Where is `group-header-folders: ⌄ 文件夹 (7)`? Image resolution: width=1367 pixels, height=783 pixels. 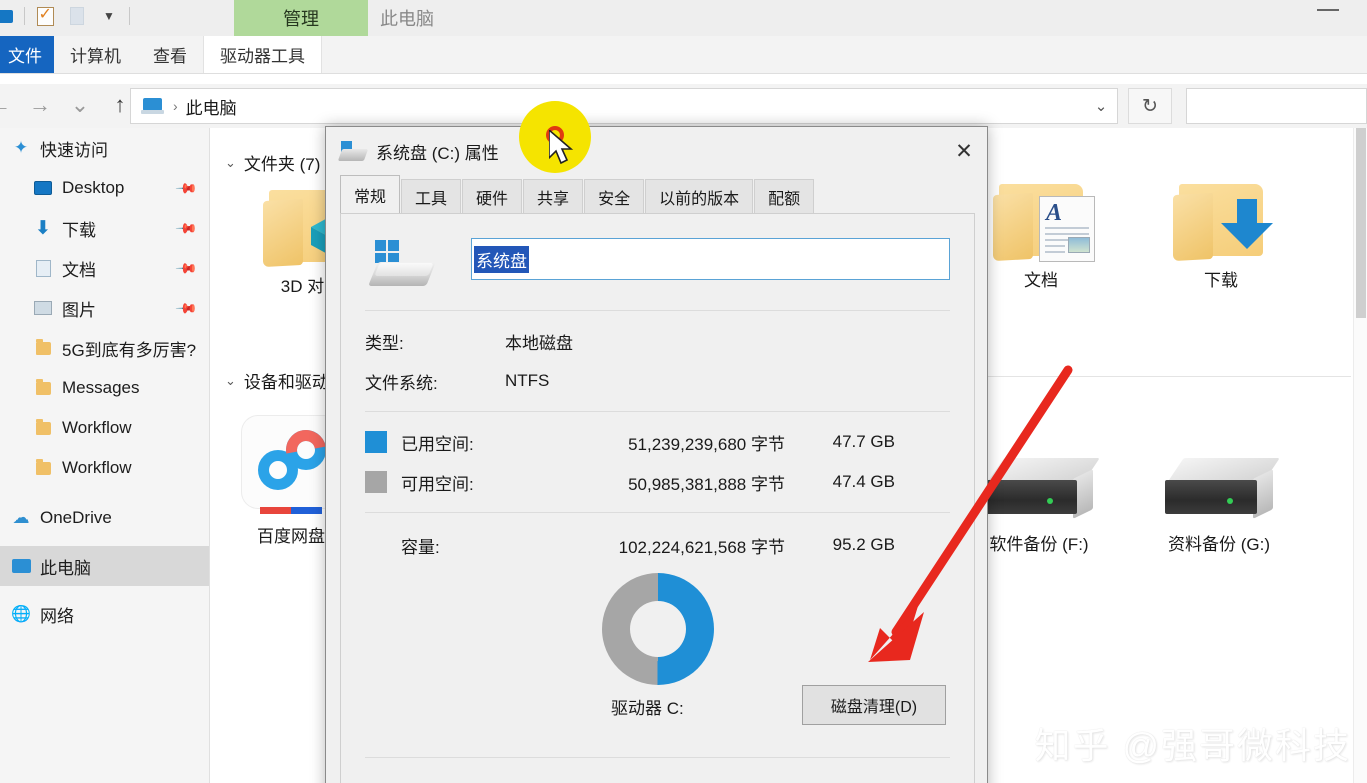
group-header-folders: ⌄ 文件夹 (7) is located at coordinates (272, 162).